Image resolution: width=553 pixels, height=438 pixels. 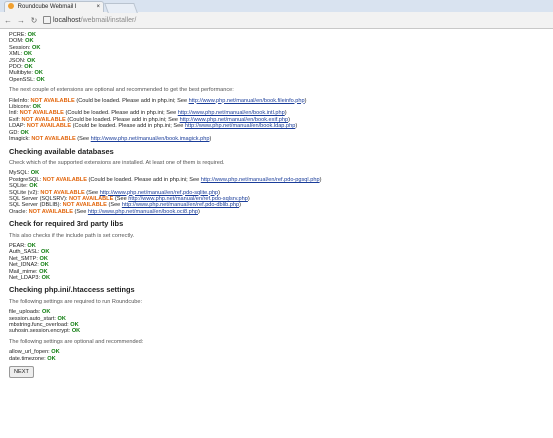 I want to click on check-row: Net_LDAP3: OK, so click(x=281, y=278).